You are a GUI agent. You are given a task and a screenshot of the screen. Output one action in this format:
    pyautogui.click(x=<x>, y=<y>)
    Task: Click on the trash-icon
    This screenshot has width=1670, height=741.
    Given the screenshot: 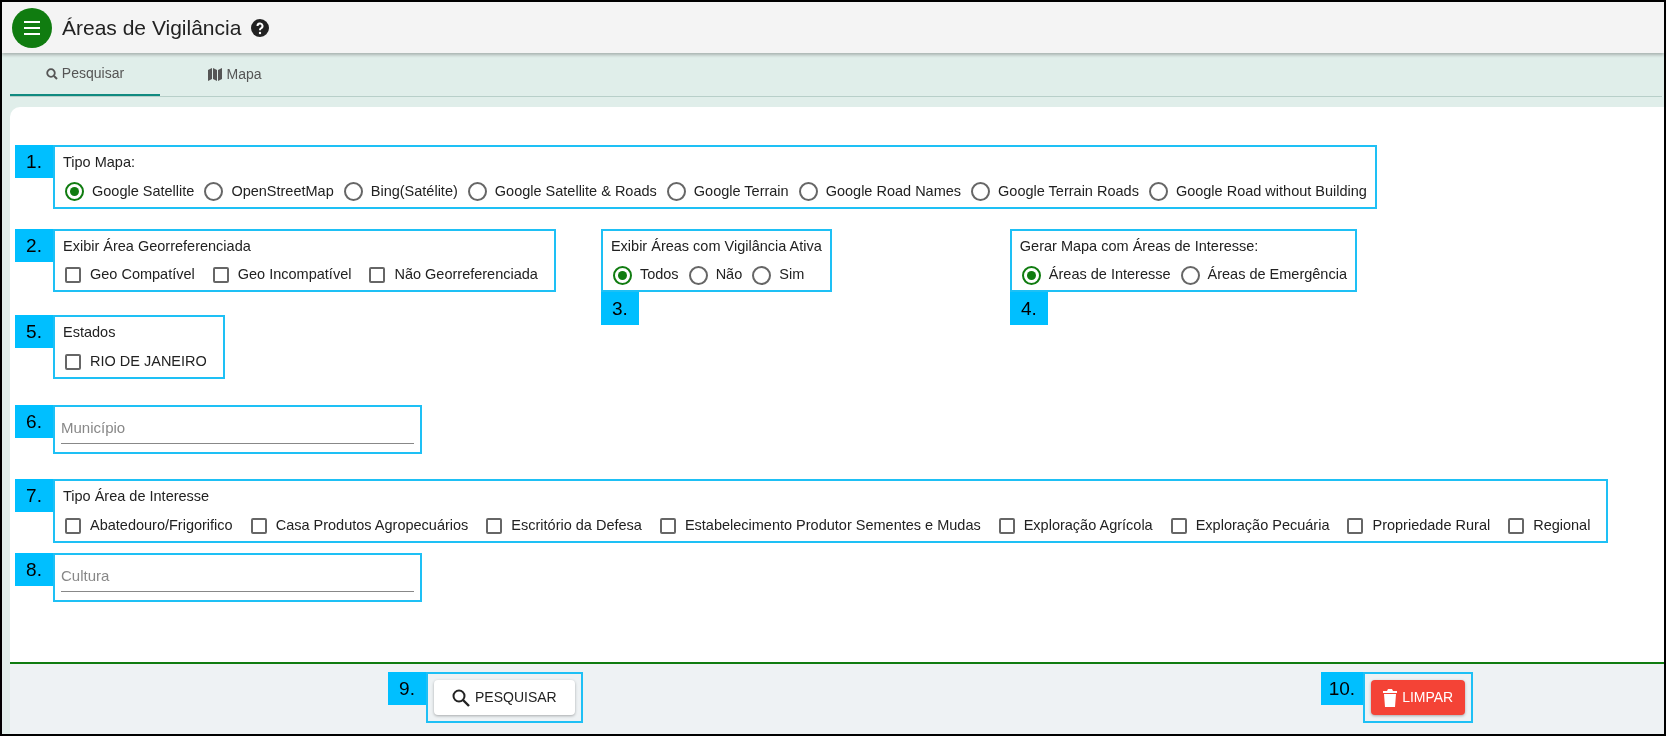 What is the action you would take?
    pyautogui.click(x=1390, y=697)
    